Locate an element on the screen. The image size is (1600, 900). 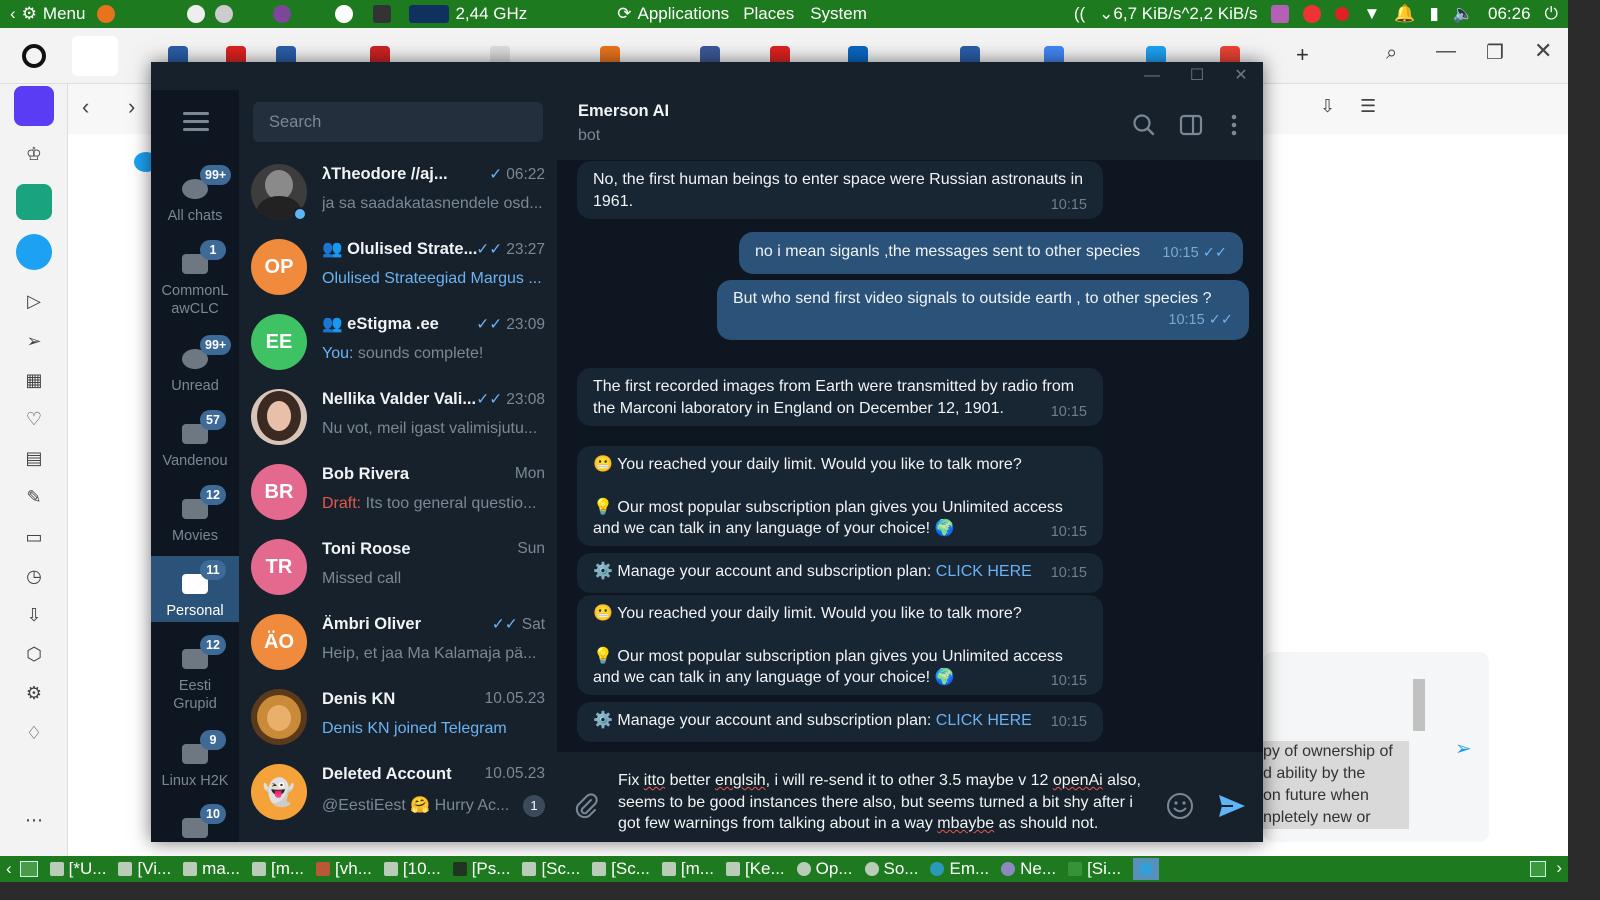
wallet-icon: ▭ is located at coordinates (34, 537).